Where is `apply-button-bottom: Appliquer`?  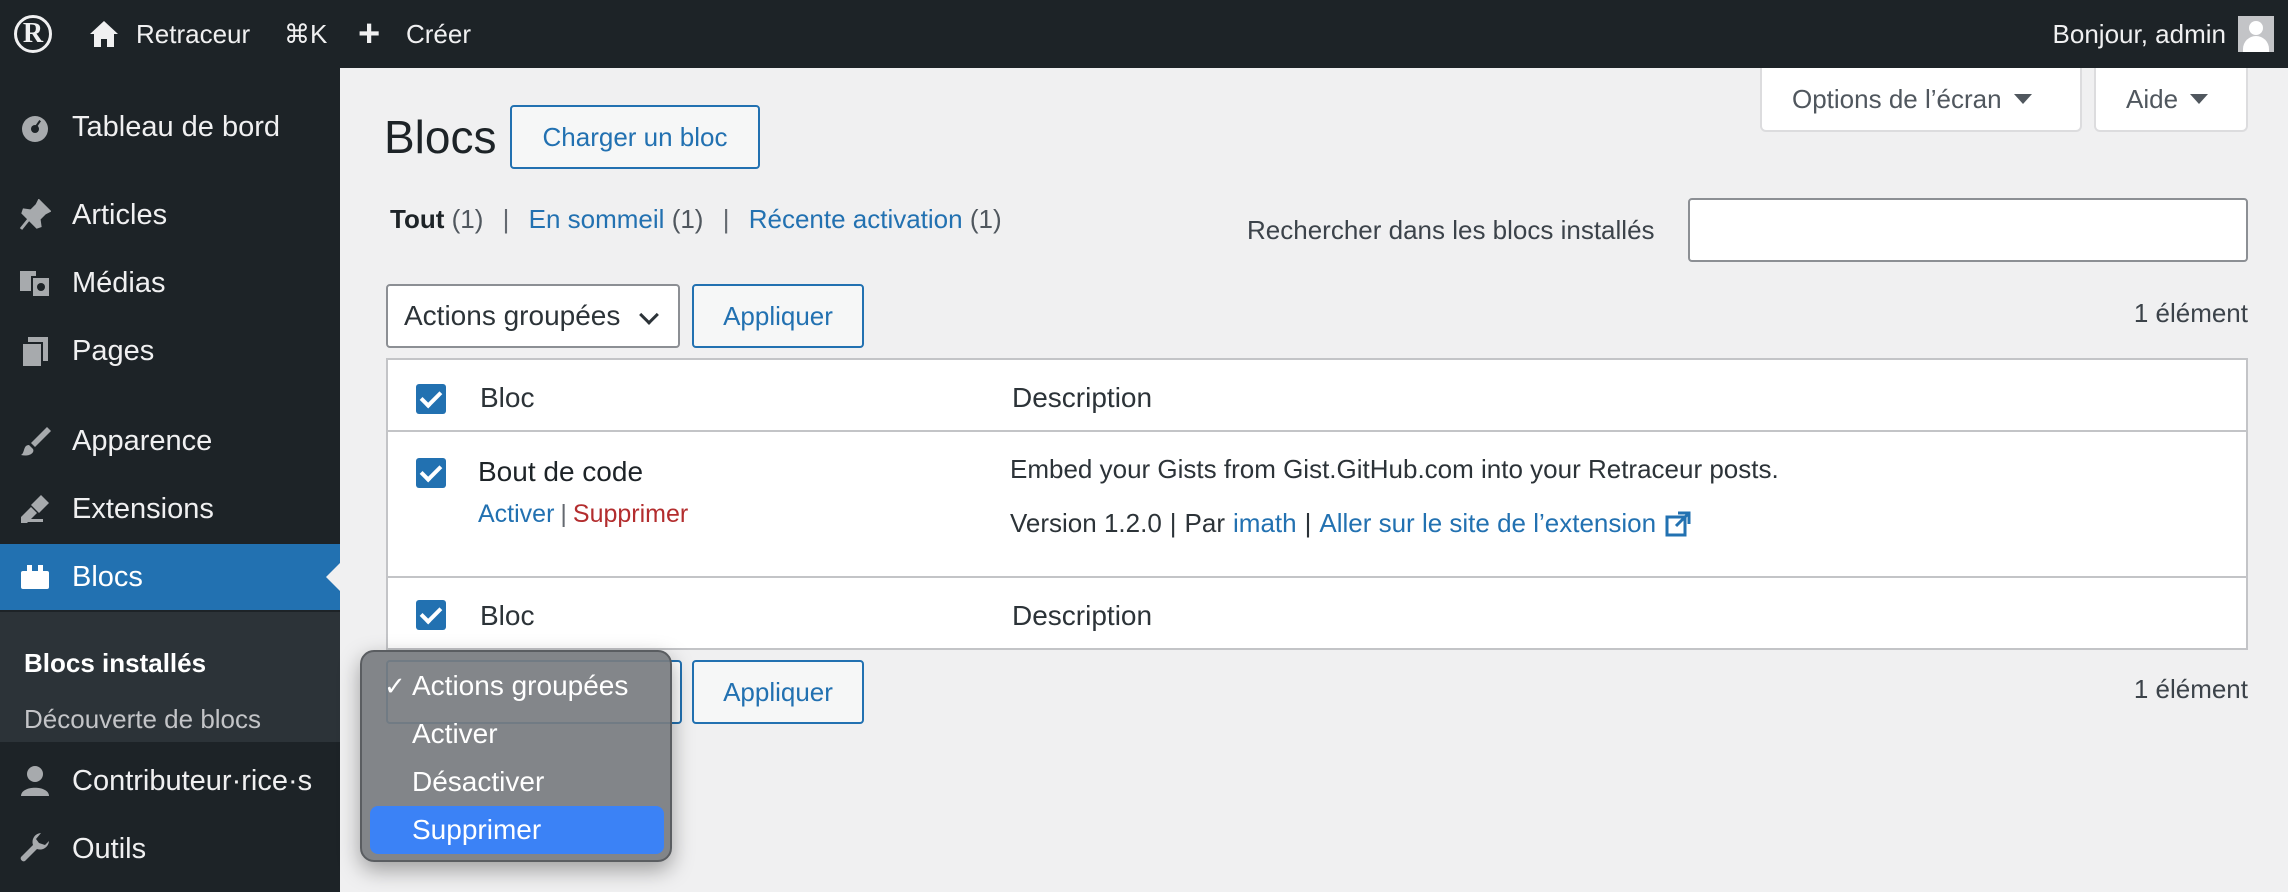
apply-button-bottom: Appliquer is located at coordinates (778, 692).